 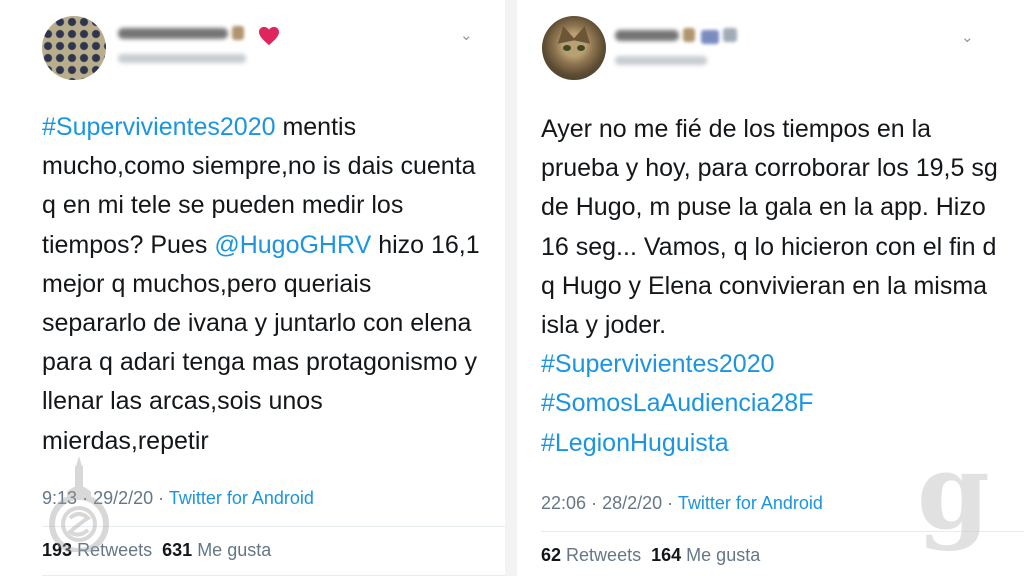 I want to click on tweet-time: 22:06, so click(x=563, y=503).